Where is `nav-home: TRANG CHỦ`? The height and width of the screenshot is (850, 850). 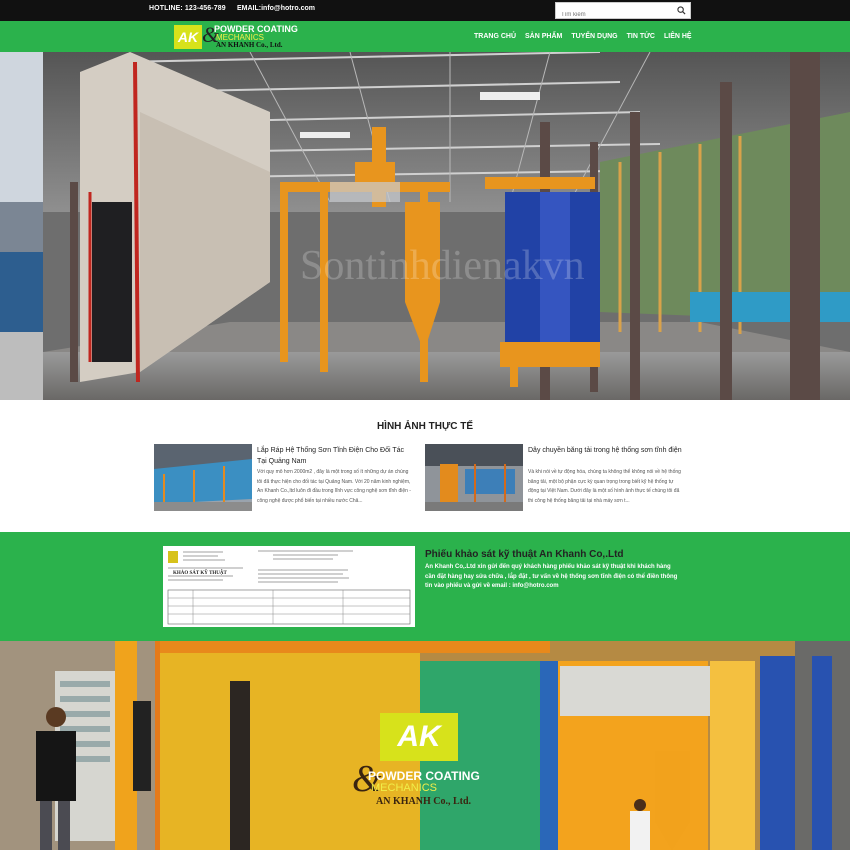 nav-home: TRANG CHỦ is located at coordinates (495, 36).